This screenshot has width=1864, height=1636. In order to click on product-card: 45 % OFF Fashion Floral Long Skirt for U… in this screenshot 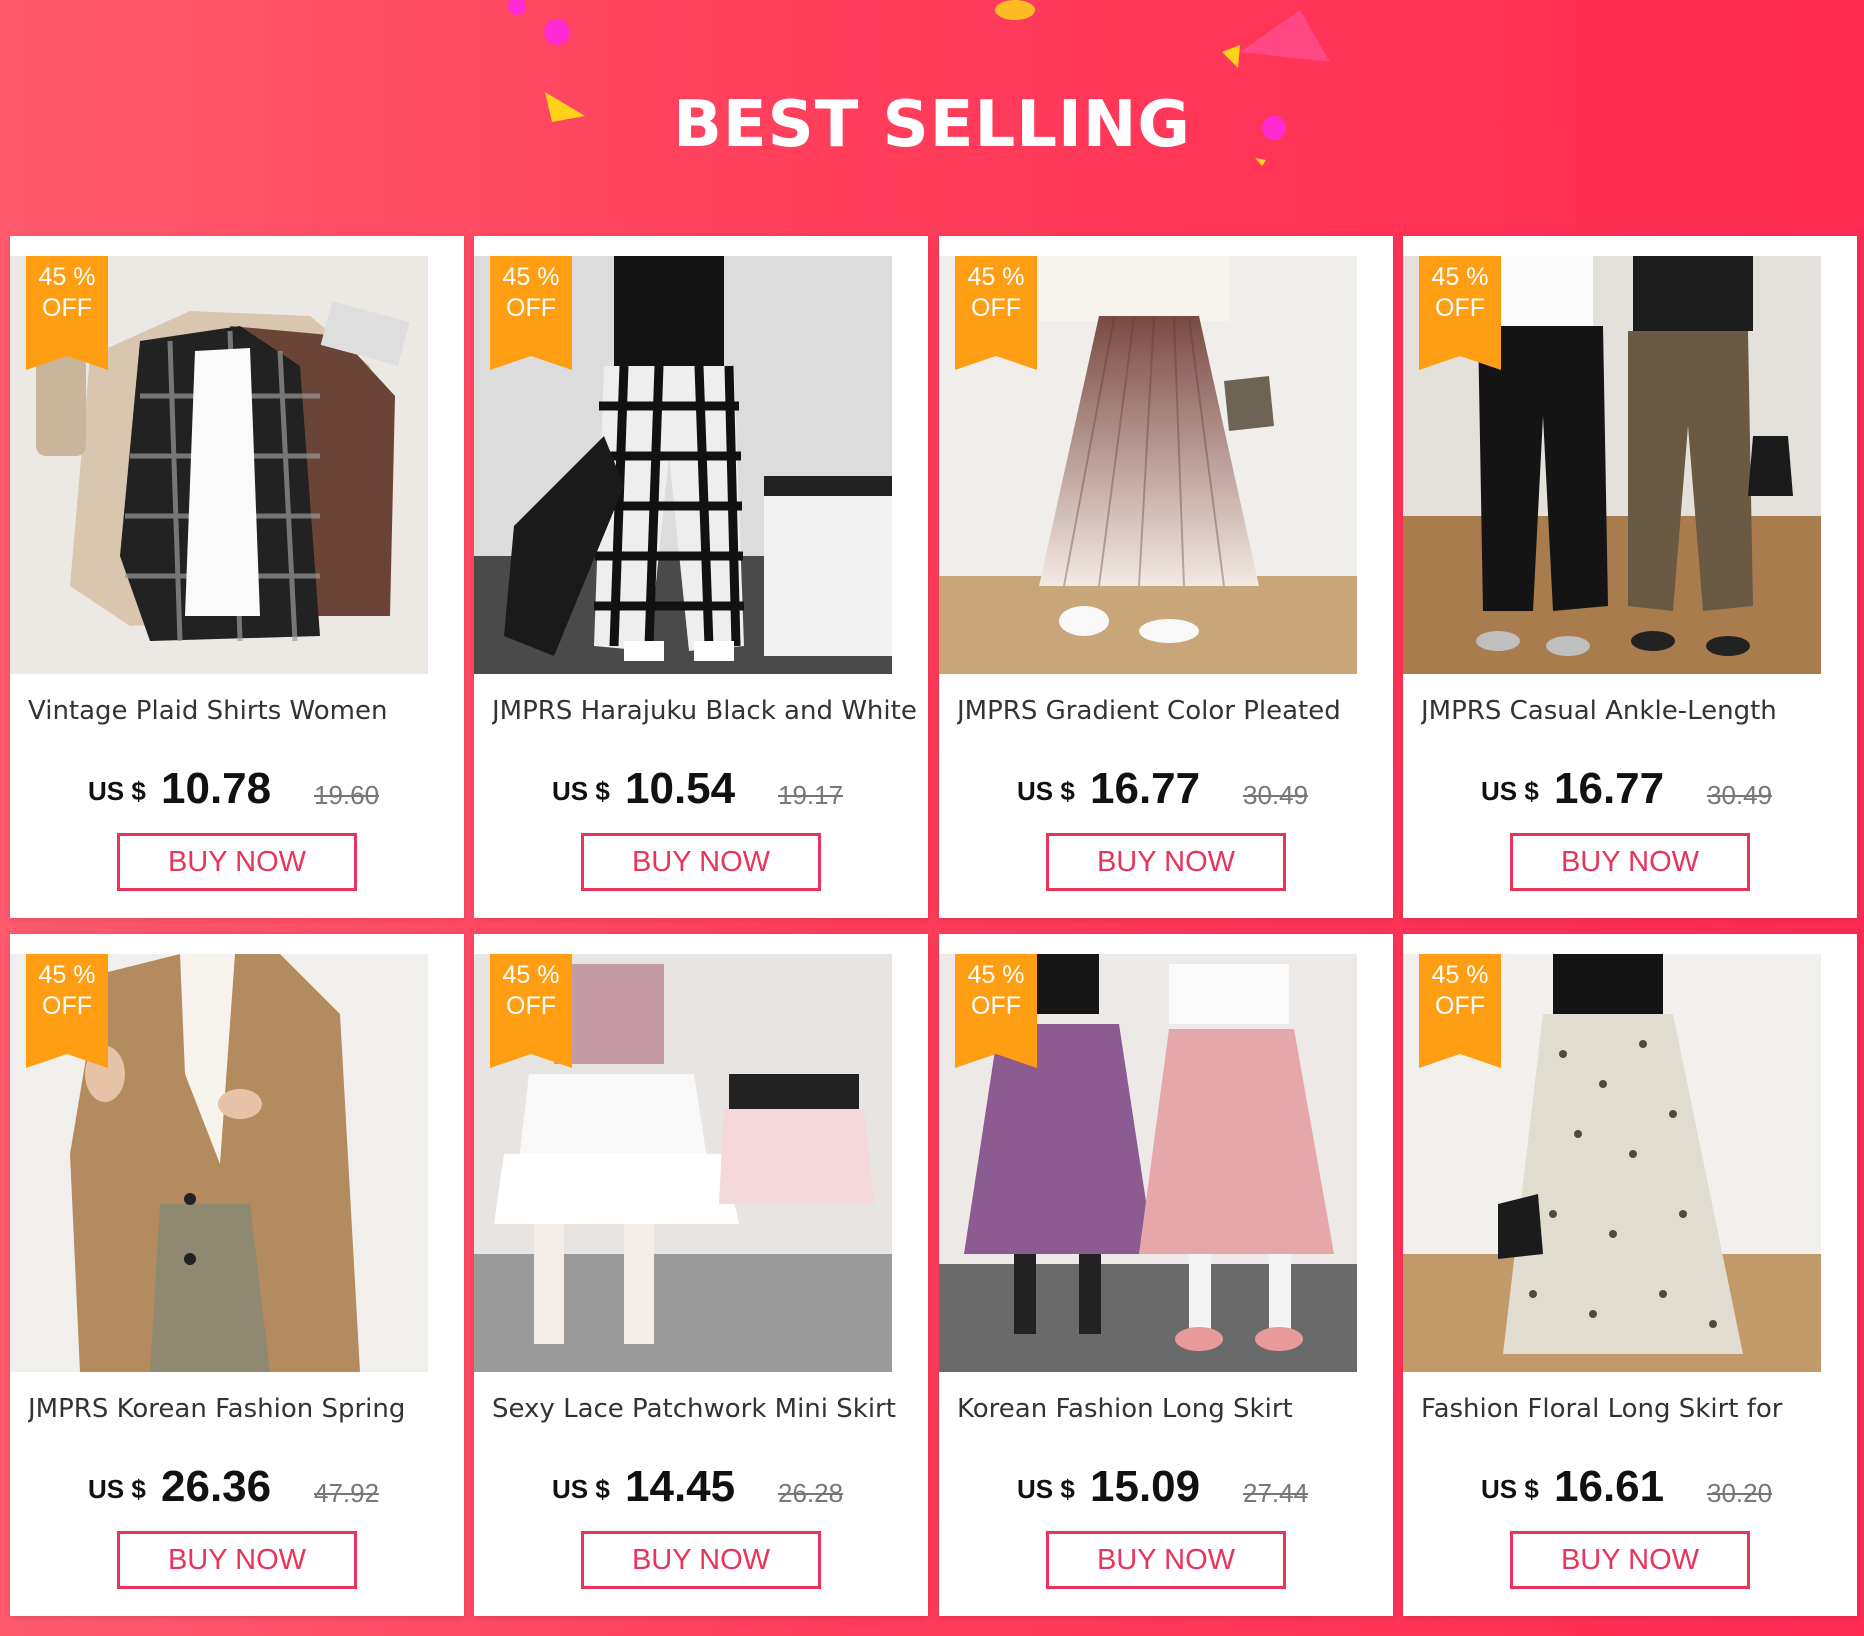, I will do `click(1630, 1275)`.